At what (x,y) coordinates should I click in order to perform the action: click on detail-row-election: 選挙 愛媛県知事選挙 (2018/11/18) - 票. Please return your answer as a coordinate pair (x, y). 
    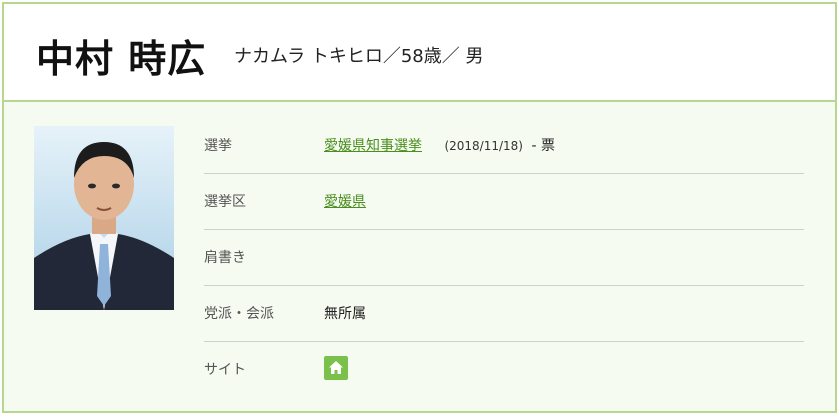
    Looking at the image, I should click on (504, 146).